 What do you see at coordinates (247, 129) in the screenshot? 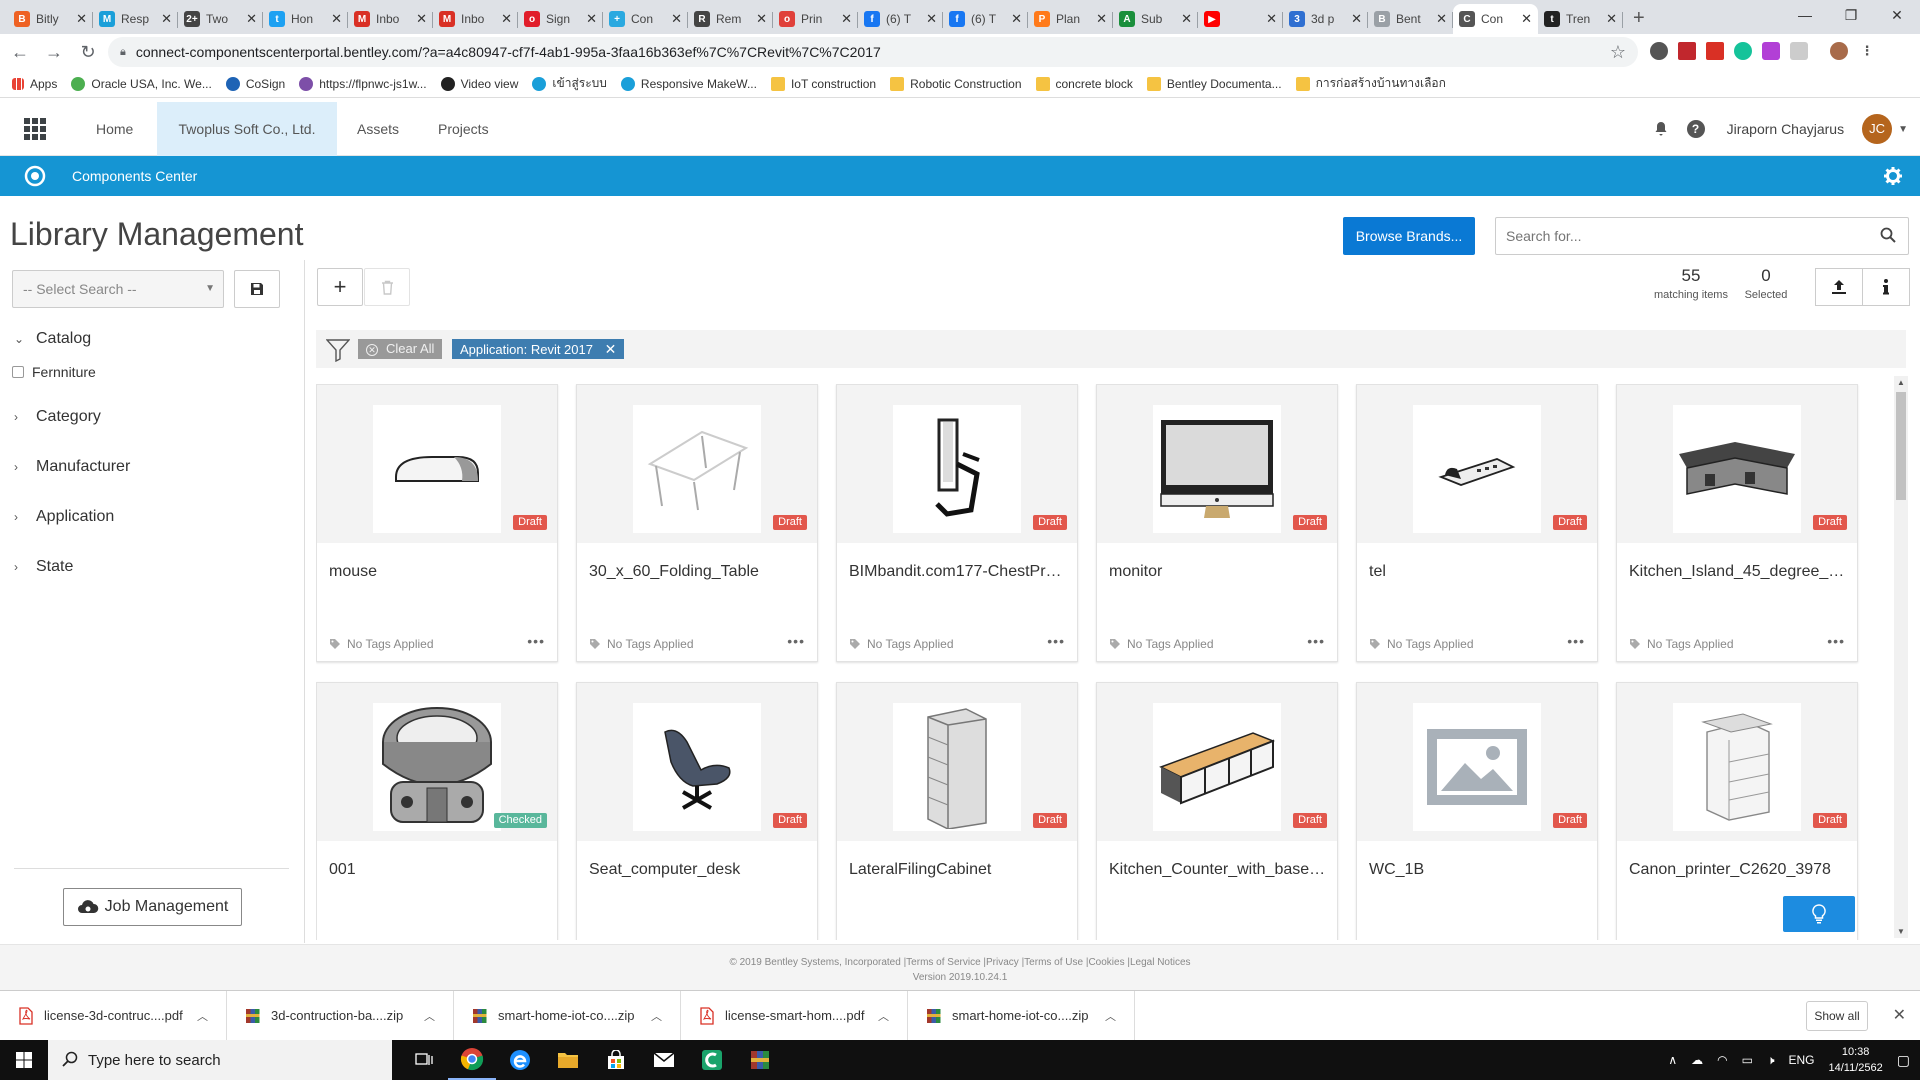
I see `nav-organization: Twoplus Soft Co., Ltd.` at bounding box center [247, 129].